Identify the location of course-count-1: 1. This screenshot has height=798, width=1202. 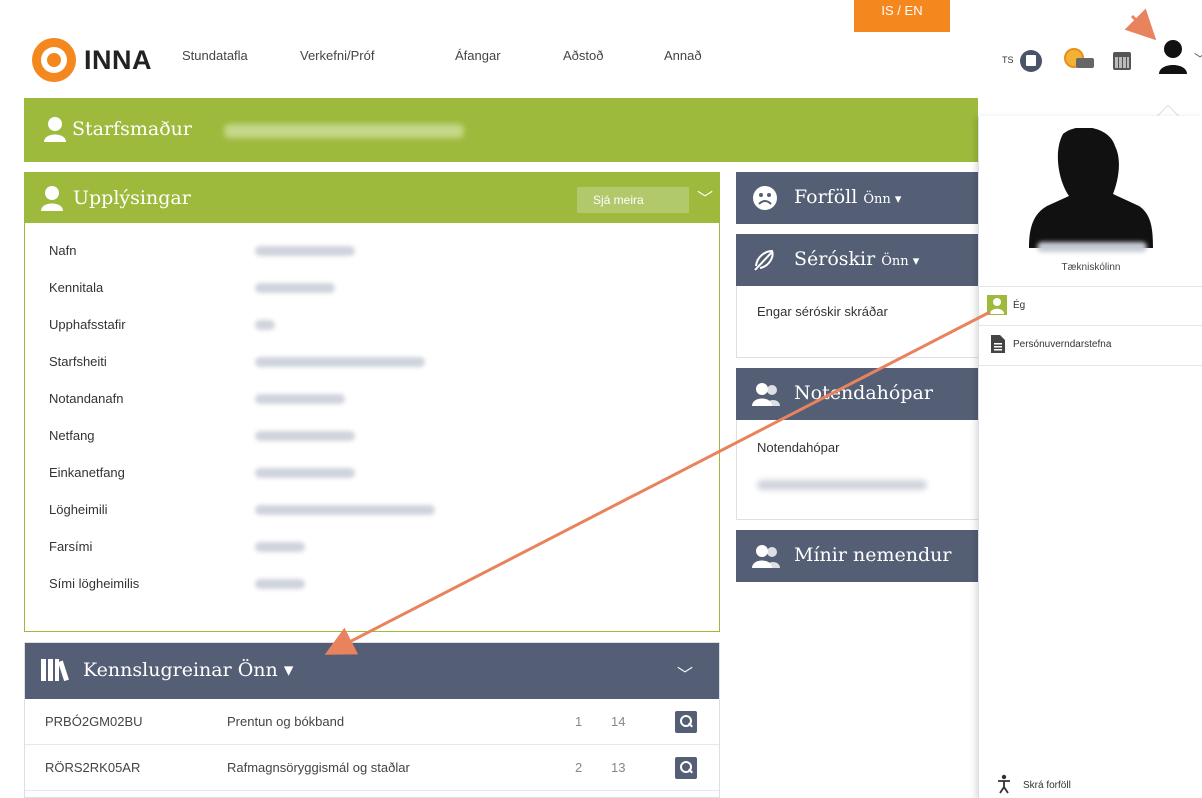
(579, 721).